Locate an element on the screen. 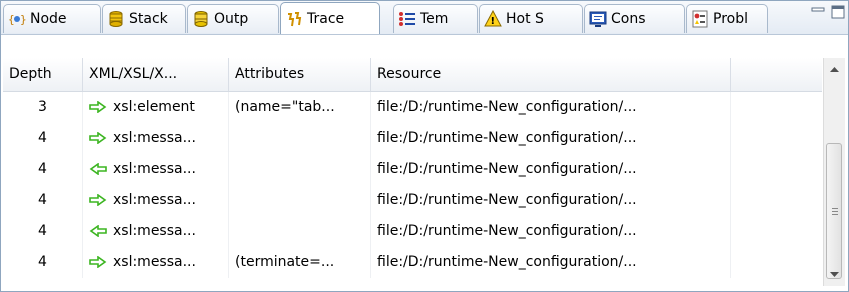  tab-templates: Tem is located at coordinates (435, 18).